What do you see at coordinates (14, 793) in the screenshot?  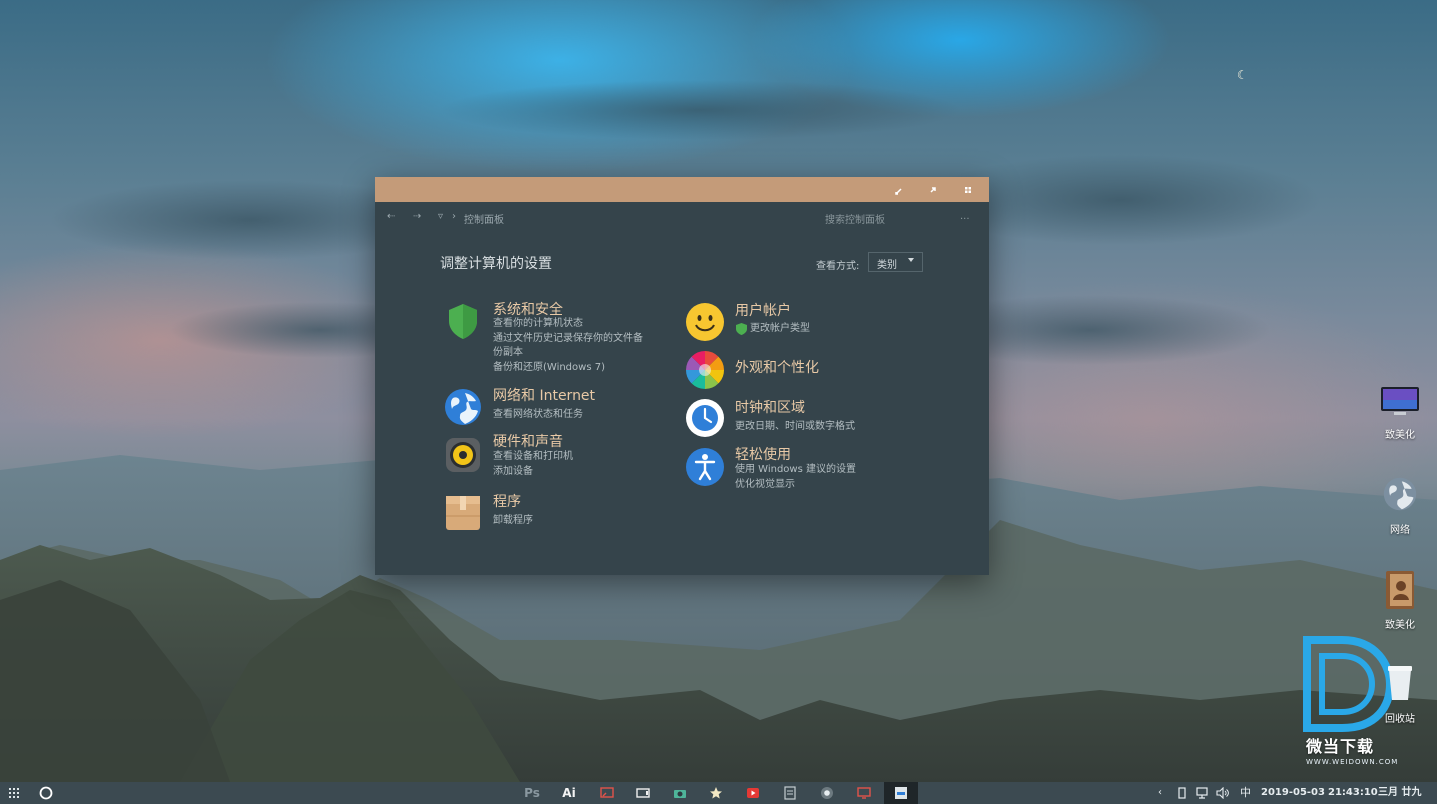 I see `start-menu-icon` at bounding box center [14, 793].